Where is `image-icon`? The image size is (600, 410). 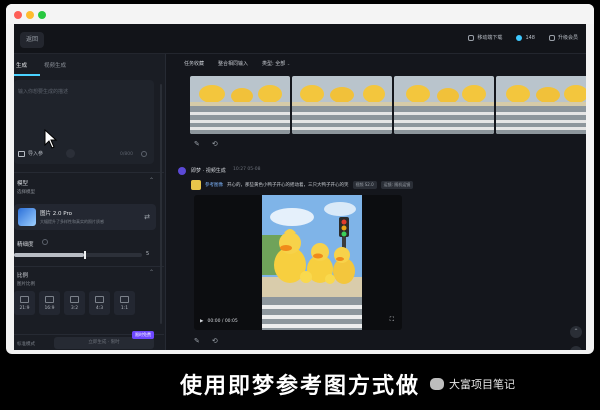 image-icon is located at coordinates (21, 153).